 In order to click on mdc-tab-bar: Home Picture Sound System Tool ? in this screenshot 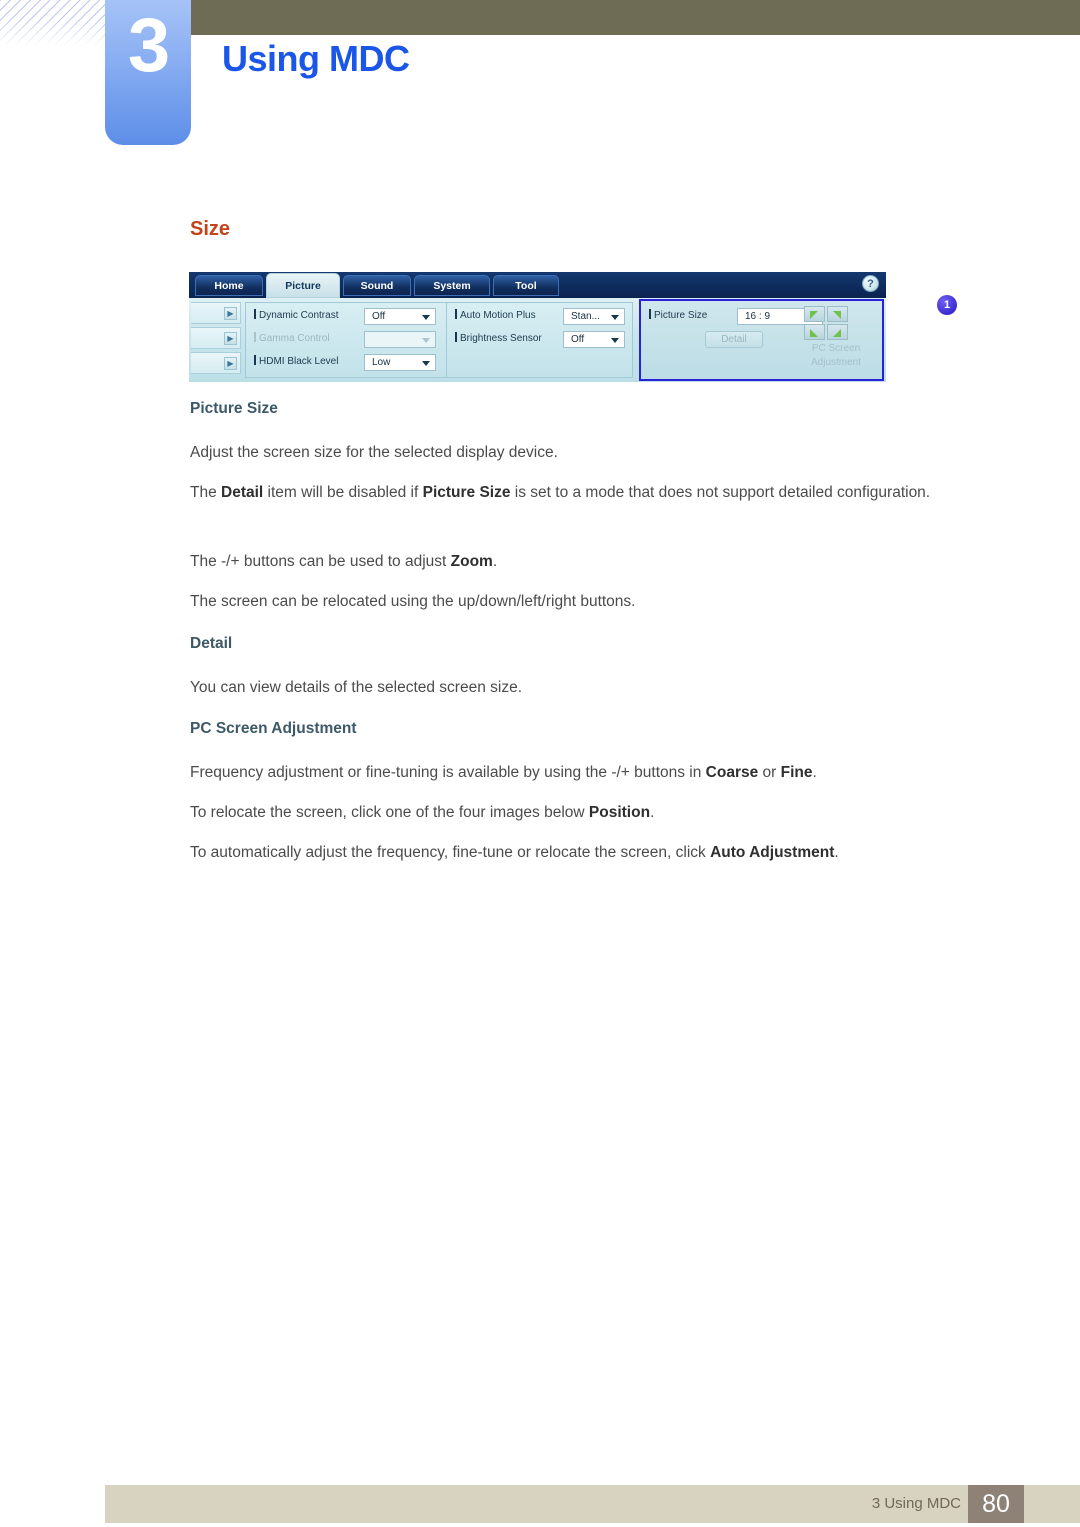, I will do `click(537, 285)`.